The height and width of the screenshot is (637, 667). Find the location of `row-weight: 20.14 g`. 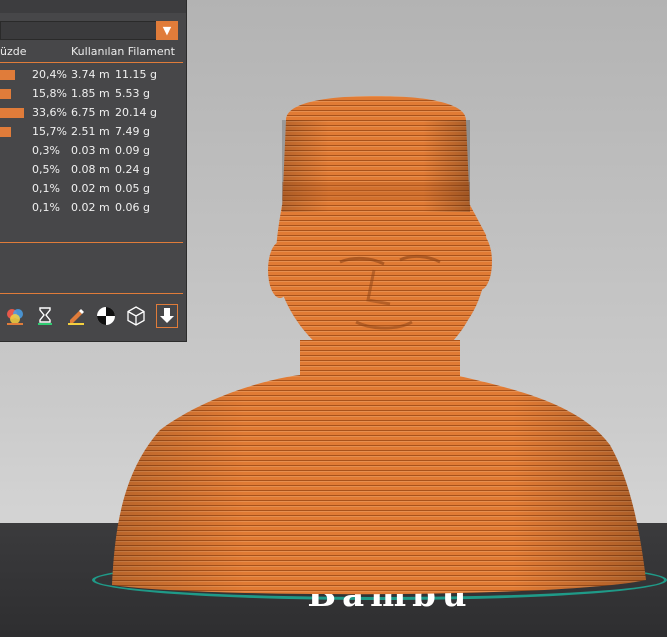

row-weight: 20.14 g is located at coordinates (136, 112).